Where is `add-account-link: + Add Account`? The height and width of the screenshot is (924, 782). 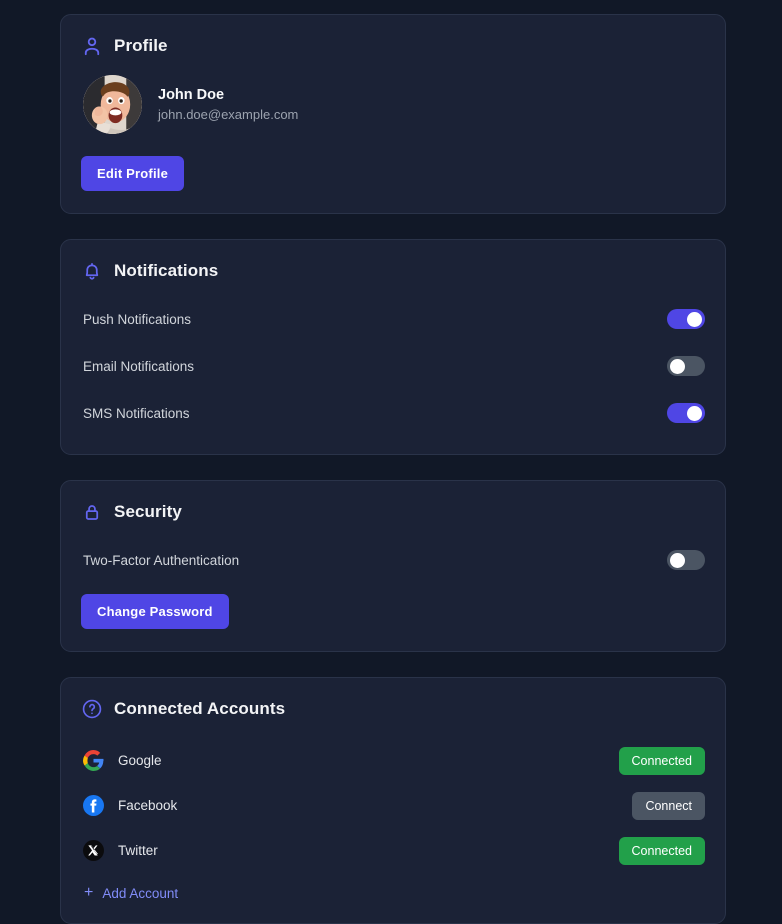
add-account-link: + Add Account is located at coordinates (129, 893).